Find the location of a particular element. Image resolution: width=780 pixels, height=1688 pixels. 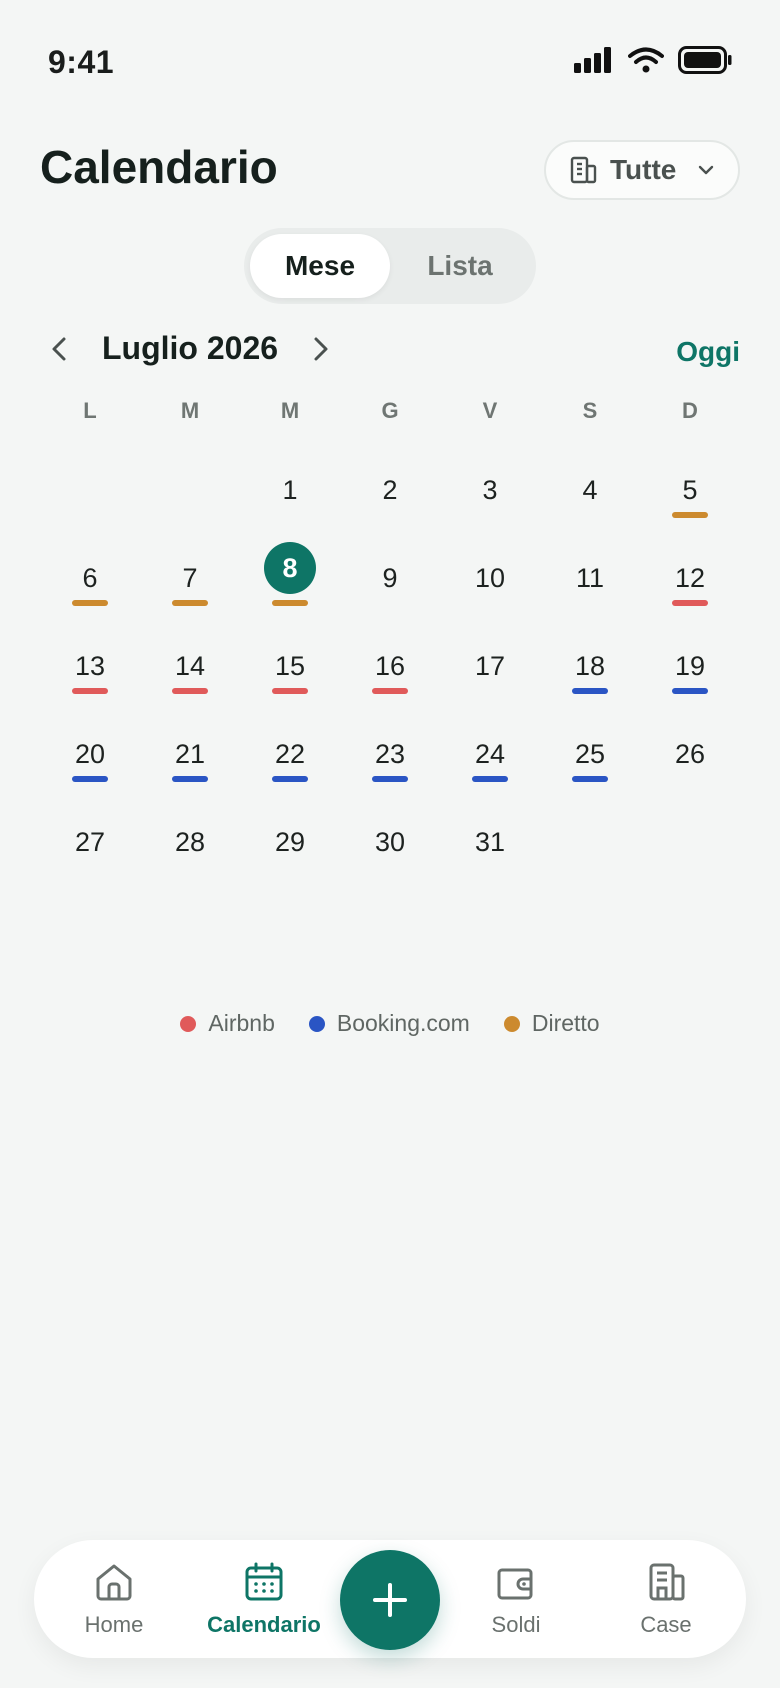

day-number: 13 is located at coordinates (90, 665).